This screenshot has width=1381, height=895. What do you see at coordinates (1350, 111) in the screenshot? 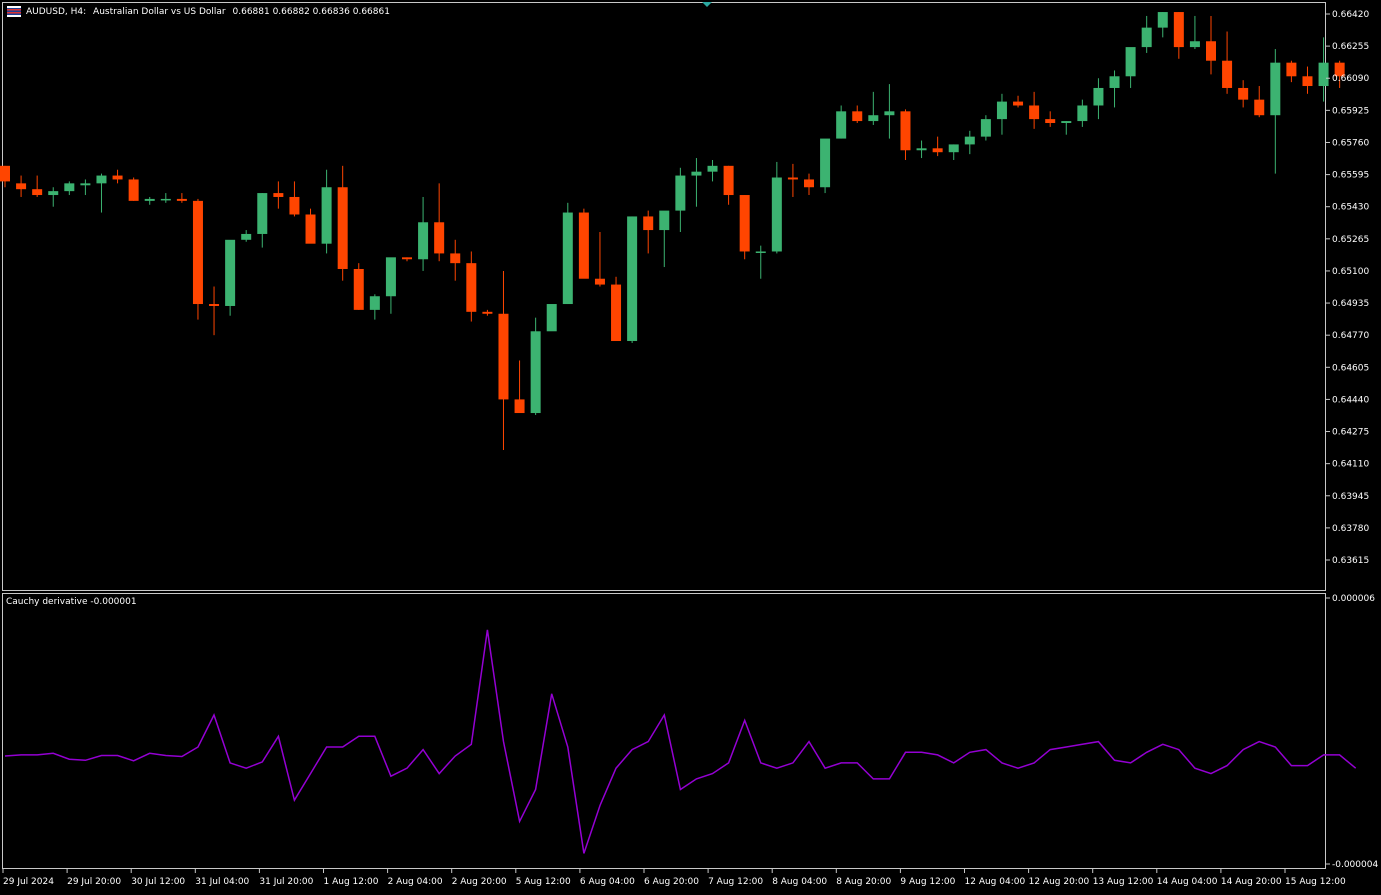
I see `price-tick-label: 0.65925` at bounding box center [1350, 111].